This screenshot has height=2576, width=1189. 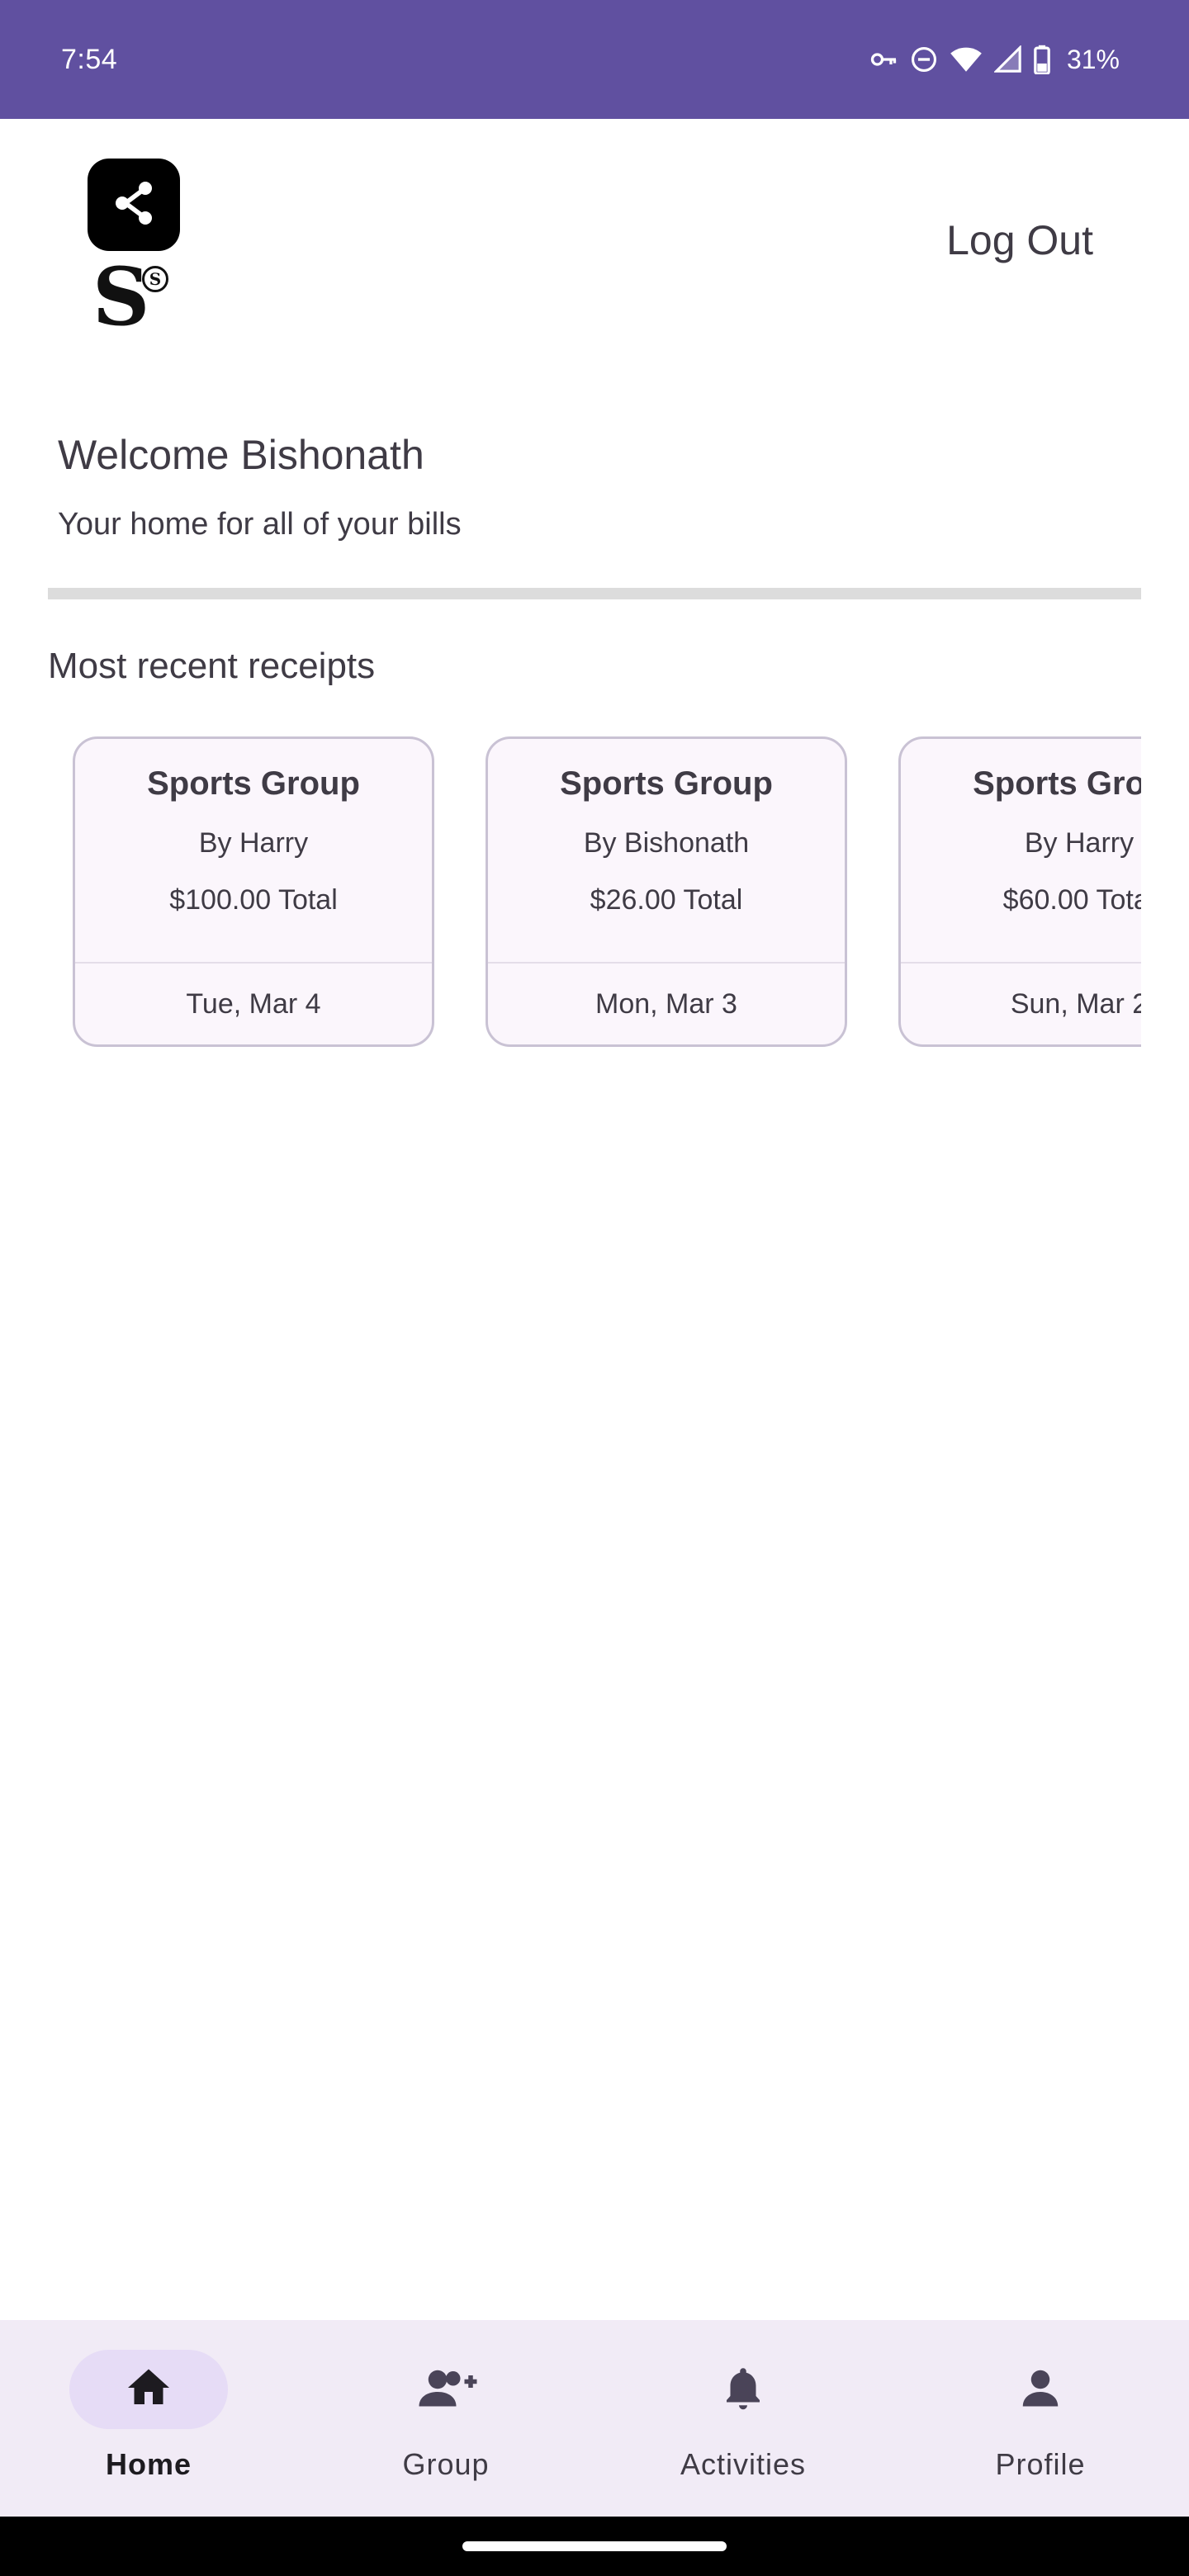 I want to click on battery-icon, so click(x=1042, y=59).